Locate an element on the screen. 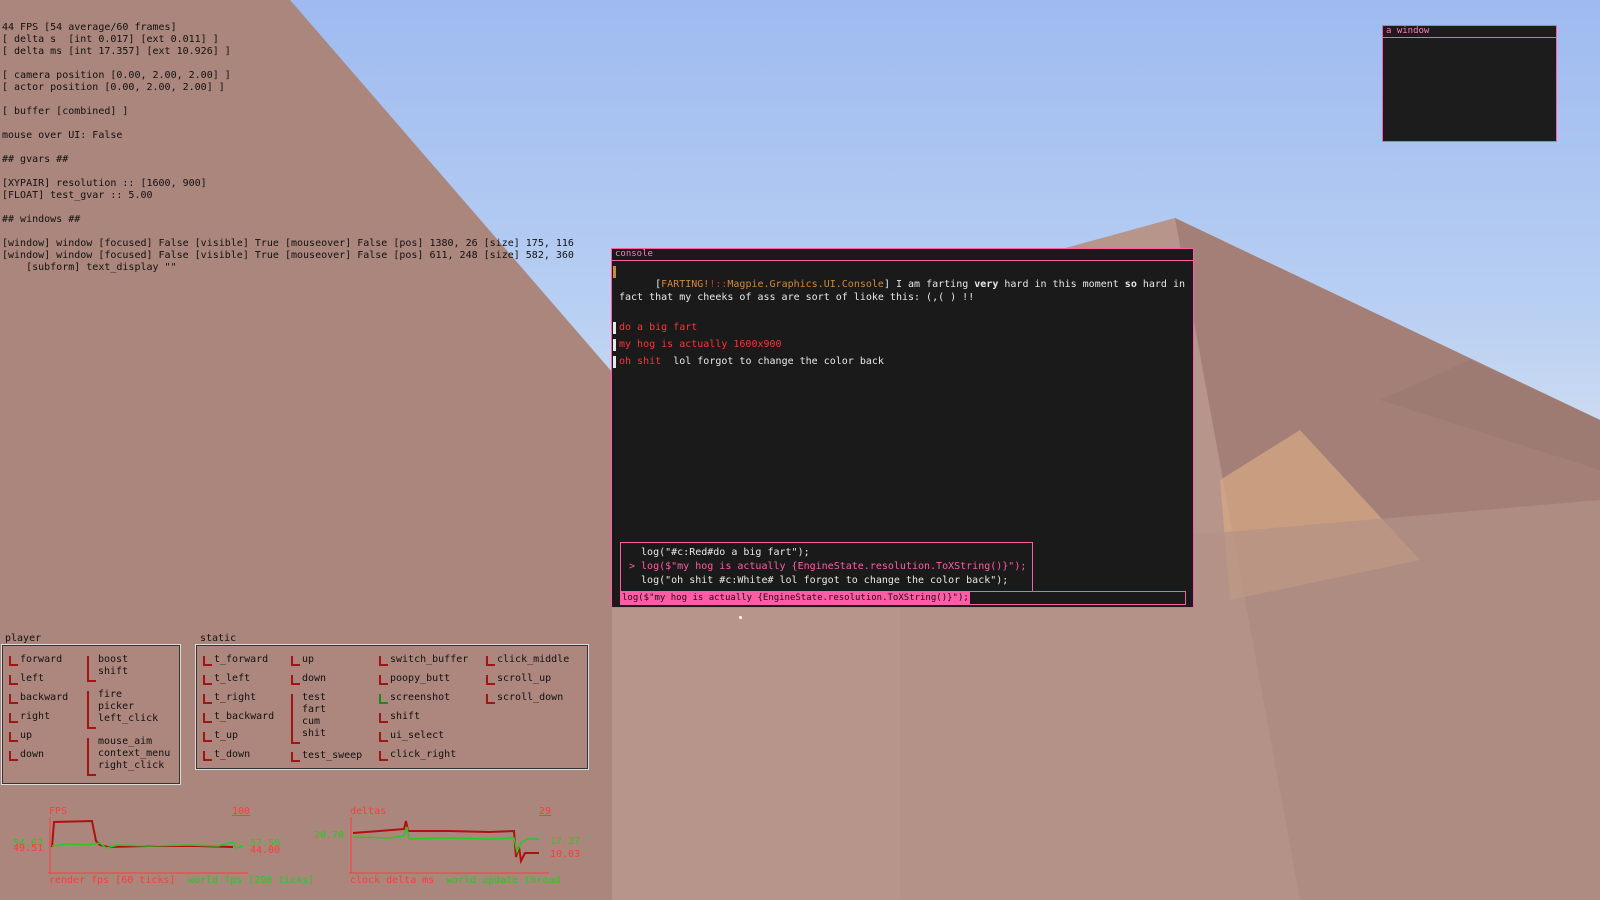 This screenshot has height=900, width=1600. log-bold: very is located at coordinates (986, 284).